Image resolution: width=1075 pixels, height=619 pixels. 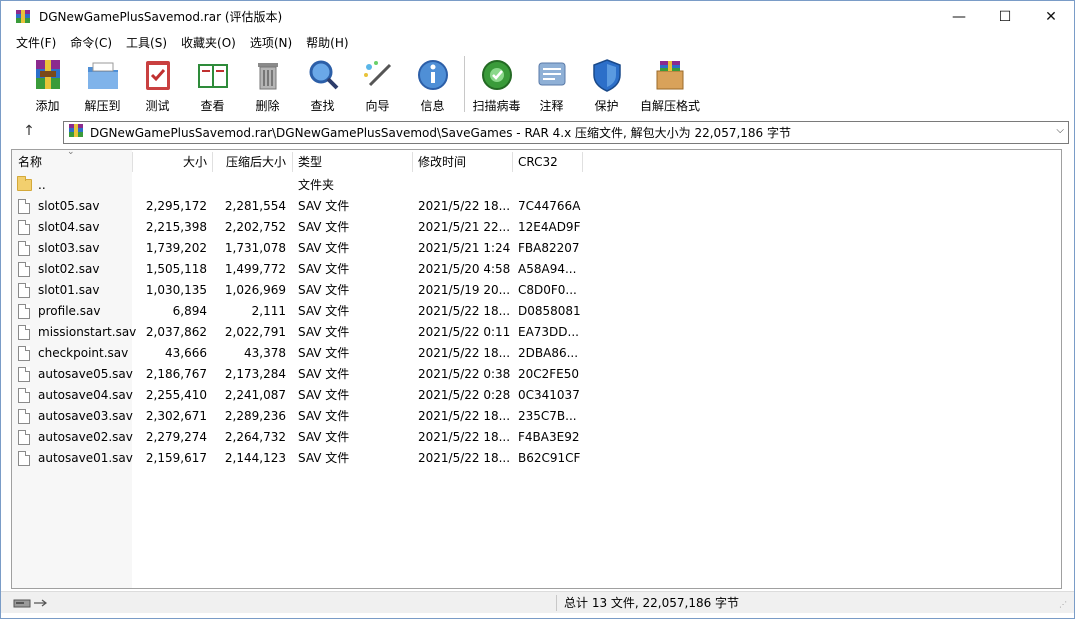 I want to click on file-packed-size: 2,264,732, so click(x=255, y=437).